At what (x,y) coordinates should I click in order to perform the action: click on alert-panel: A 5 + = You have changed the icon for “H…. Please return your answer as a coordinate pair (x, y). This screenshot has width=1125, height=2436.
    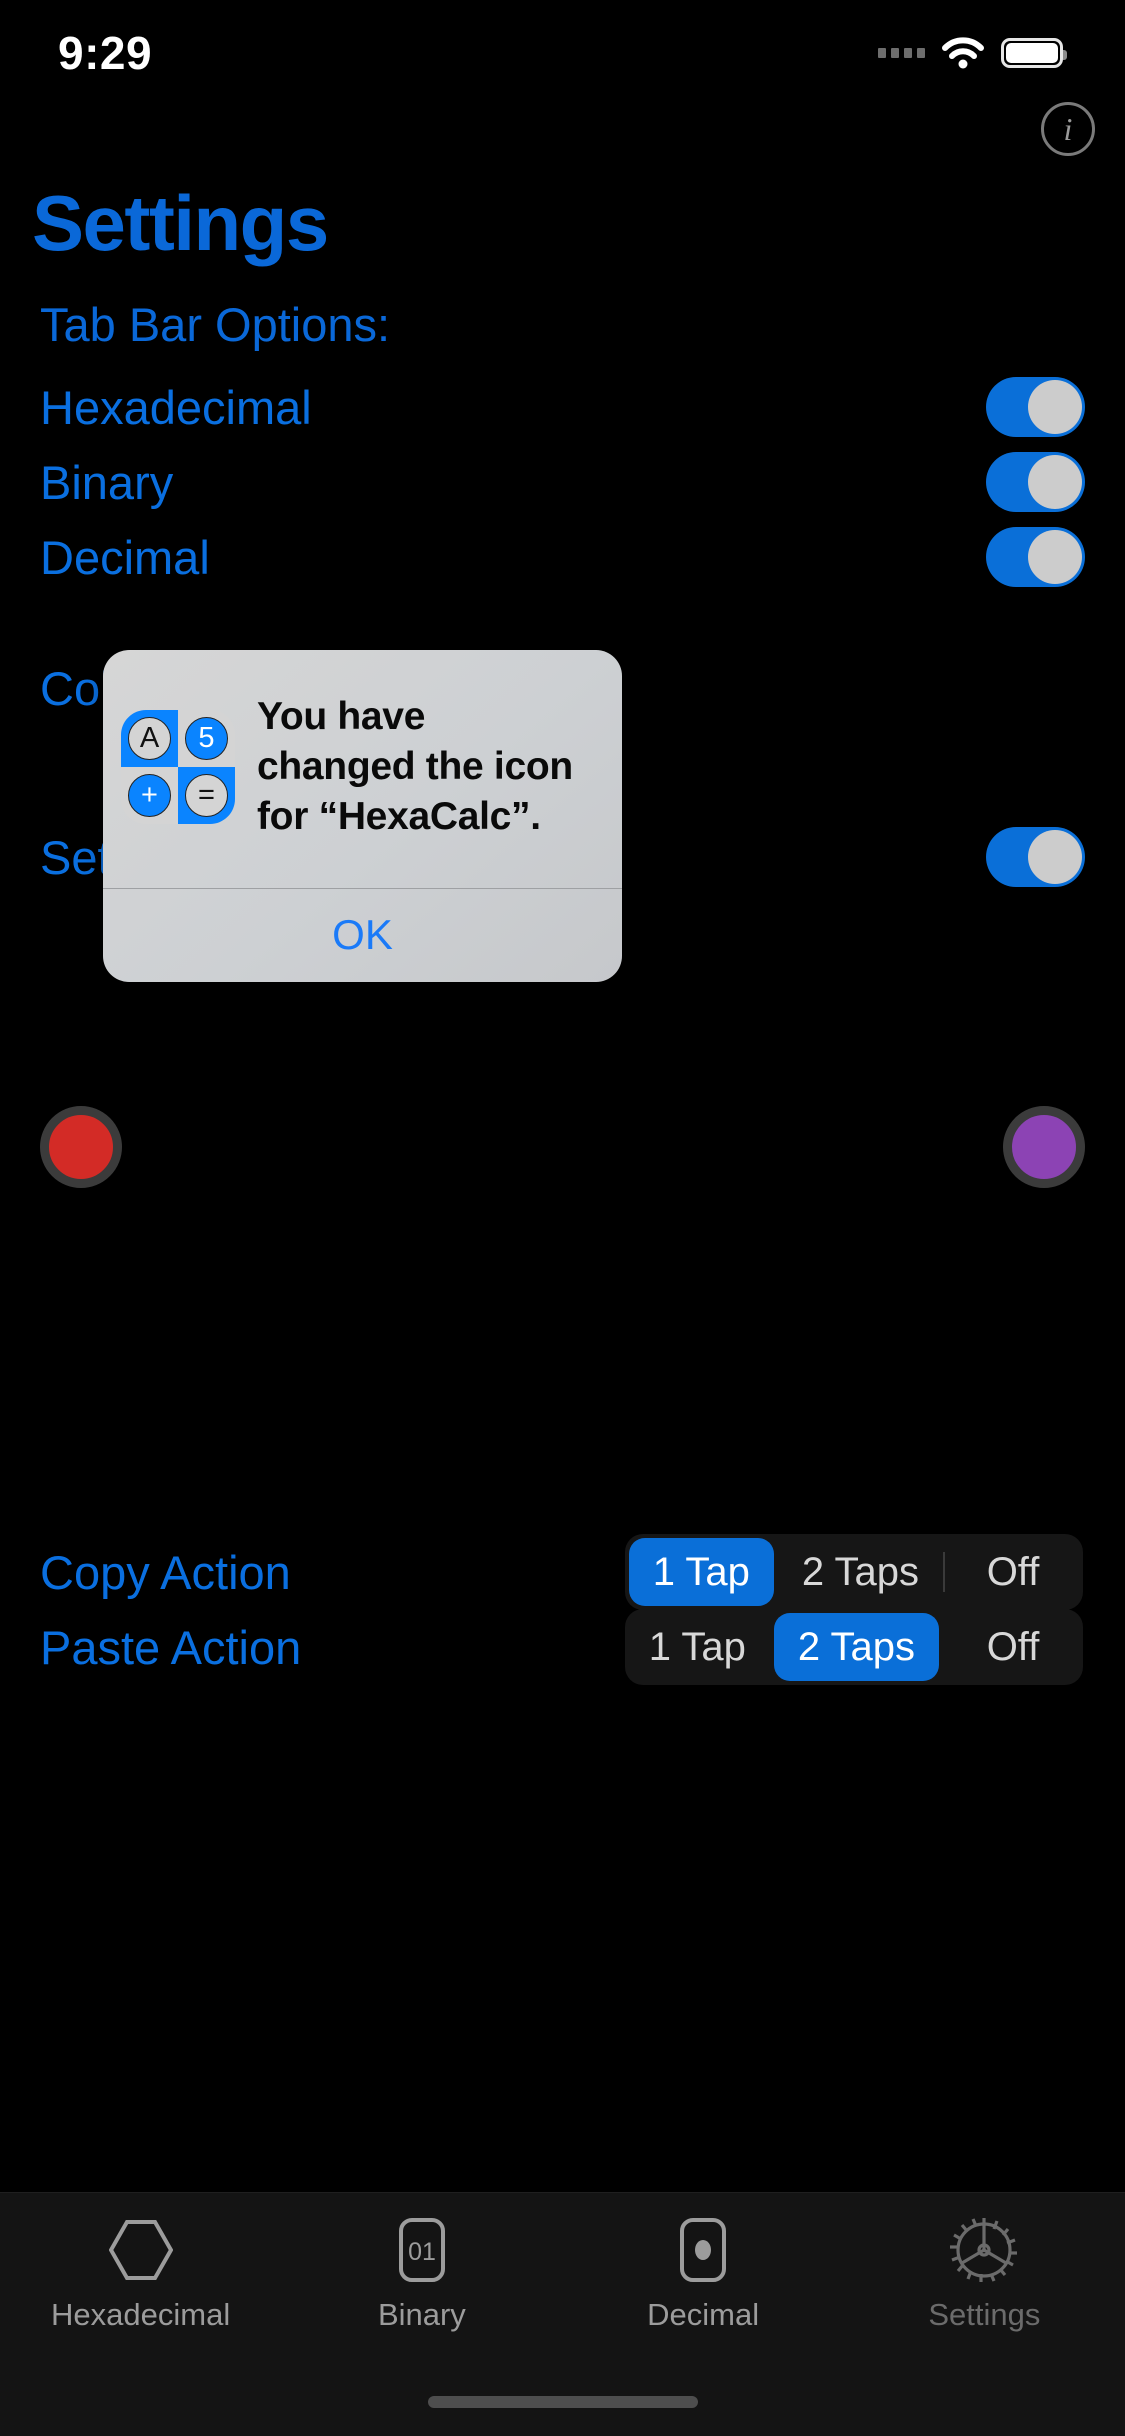
    Looking at the image, I should click on (362, 816).